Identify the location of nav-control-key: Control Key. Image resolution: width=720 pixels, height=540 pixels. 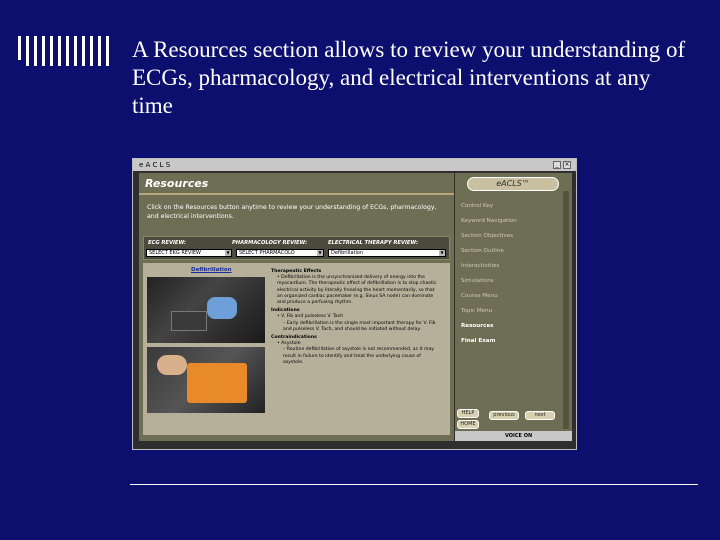
(477, 206).